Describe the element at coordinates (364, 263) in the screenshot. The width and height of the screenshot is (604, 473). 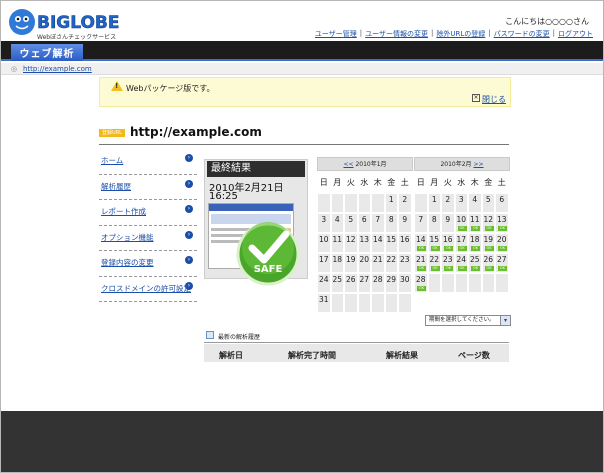
I see `calendar-day: 20` at that location.